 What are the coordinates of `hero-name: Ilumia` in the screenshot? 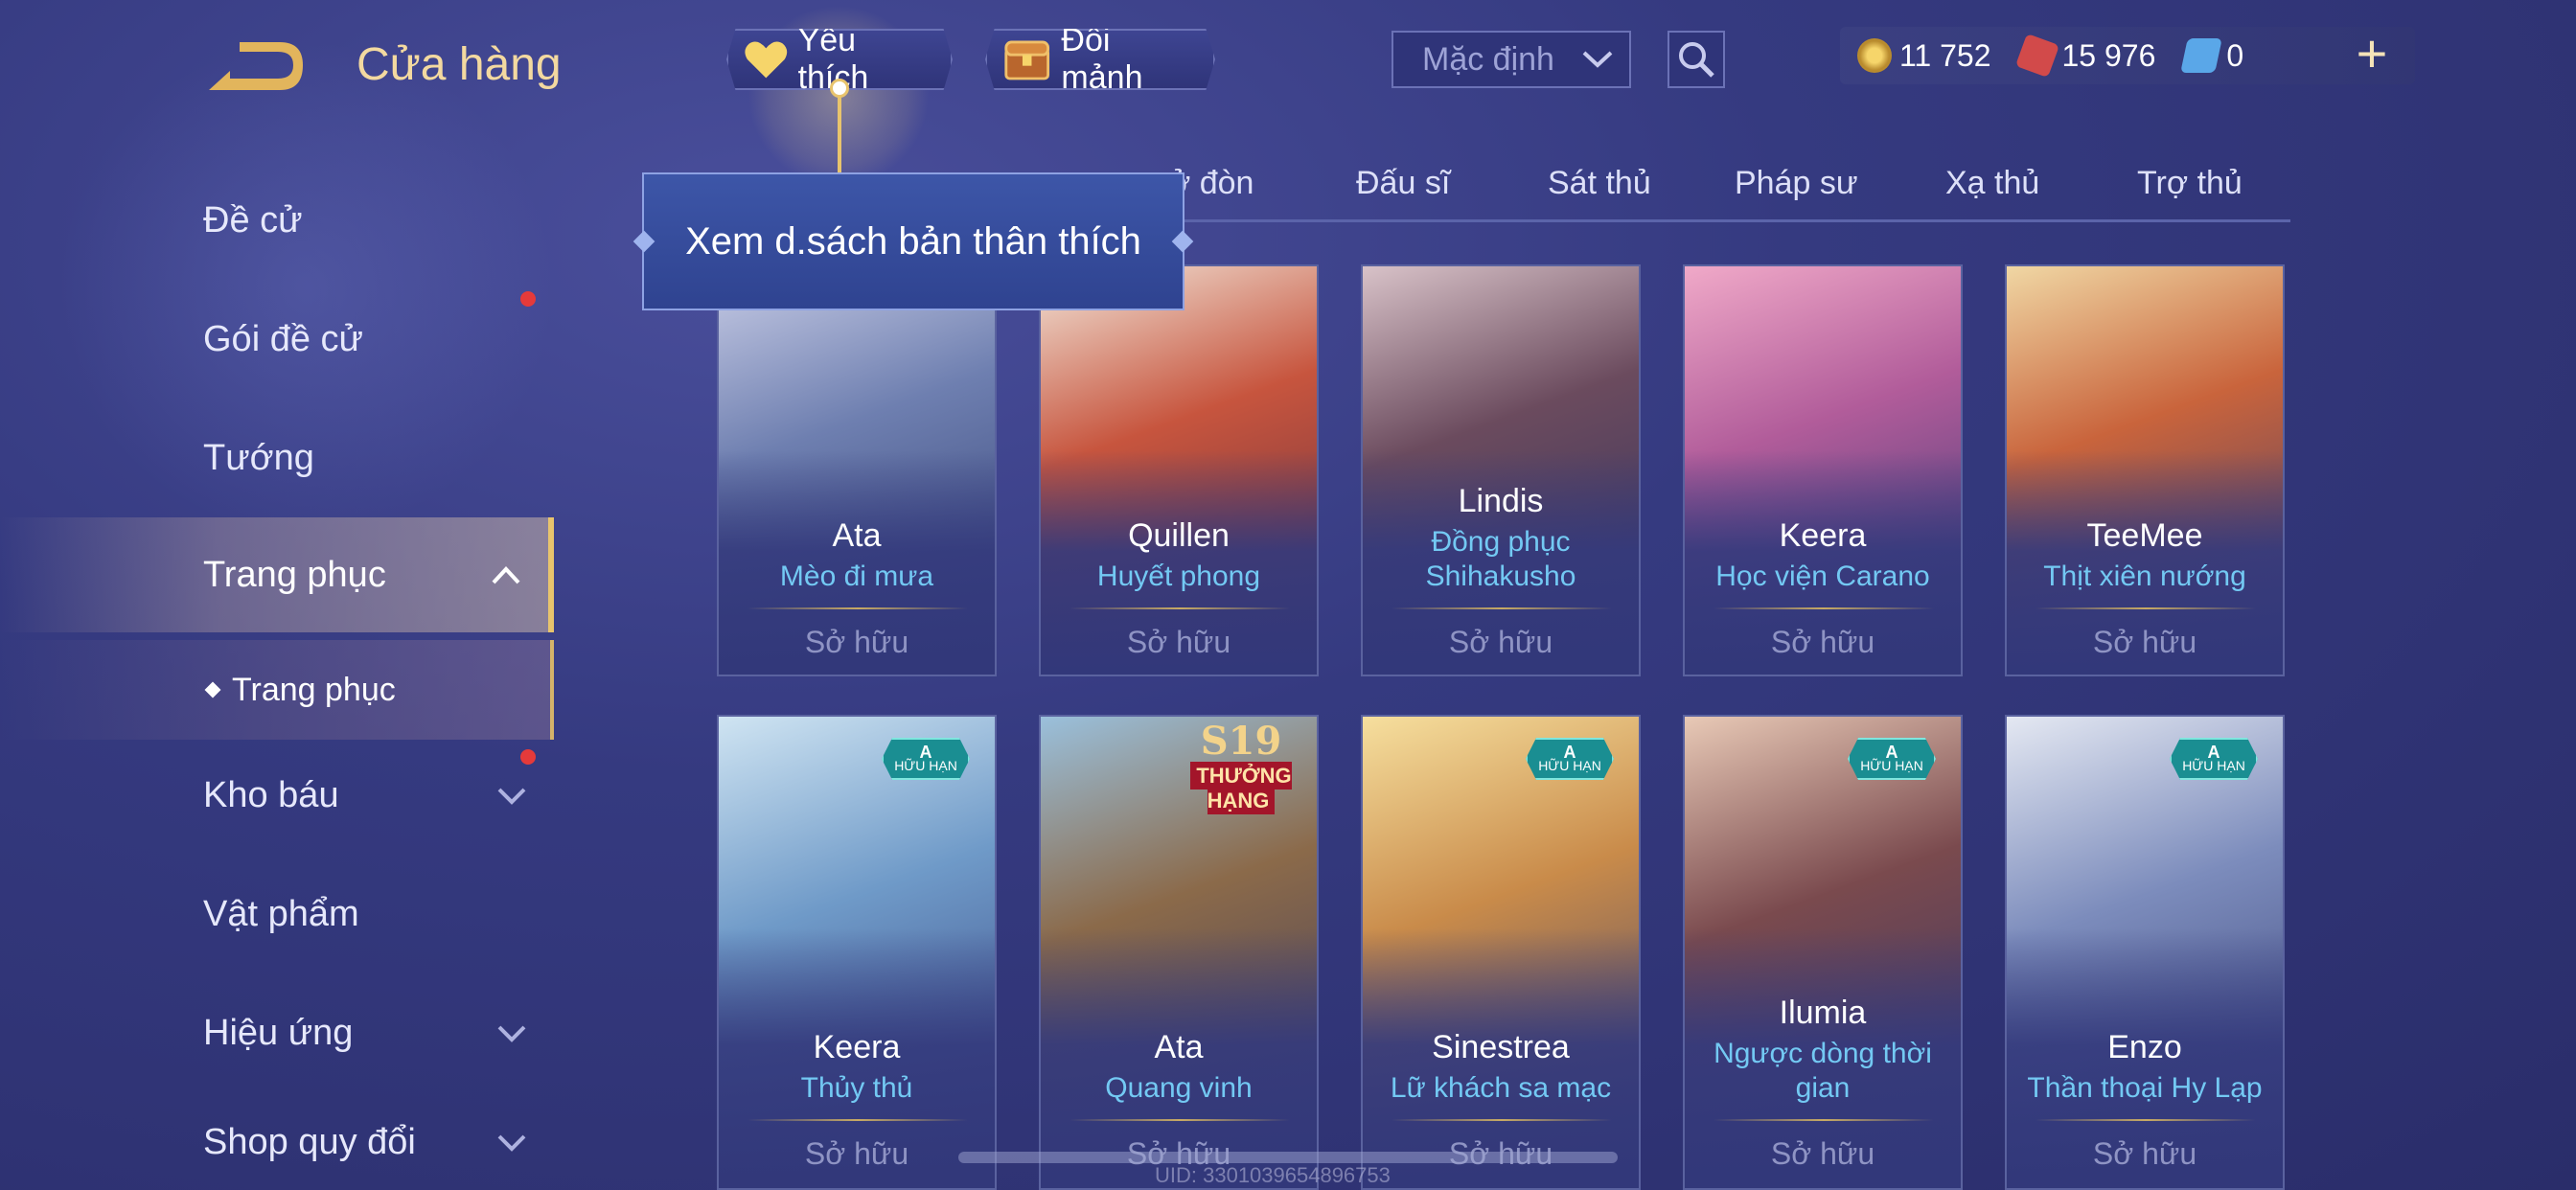 It's located at (1823, 1013).